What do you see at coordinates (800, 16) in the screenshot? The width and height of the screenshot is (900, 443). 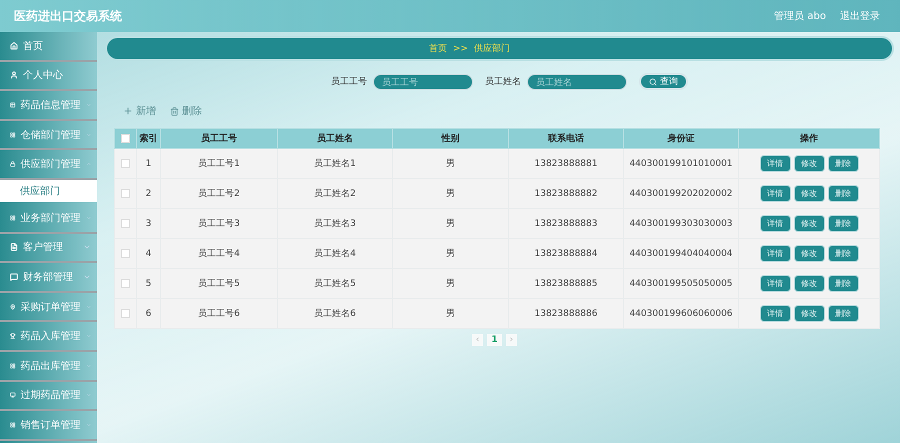 I see `user-label: 管理员 abo` at bounding box center [800, 16].